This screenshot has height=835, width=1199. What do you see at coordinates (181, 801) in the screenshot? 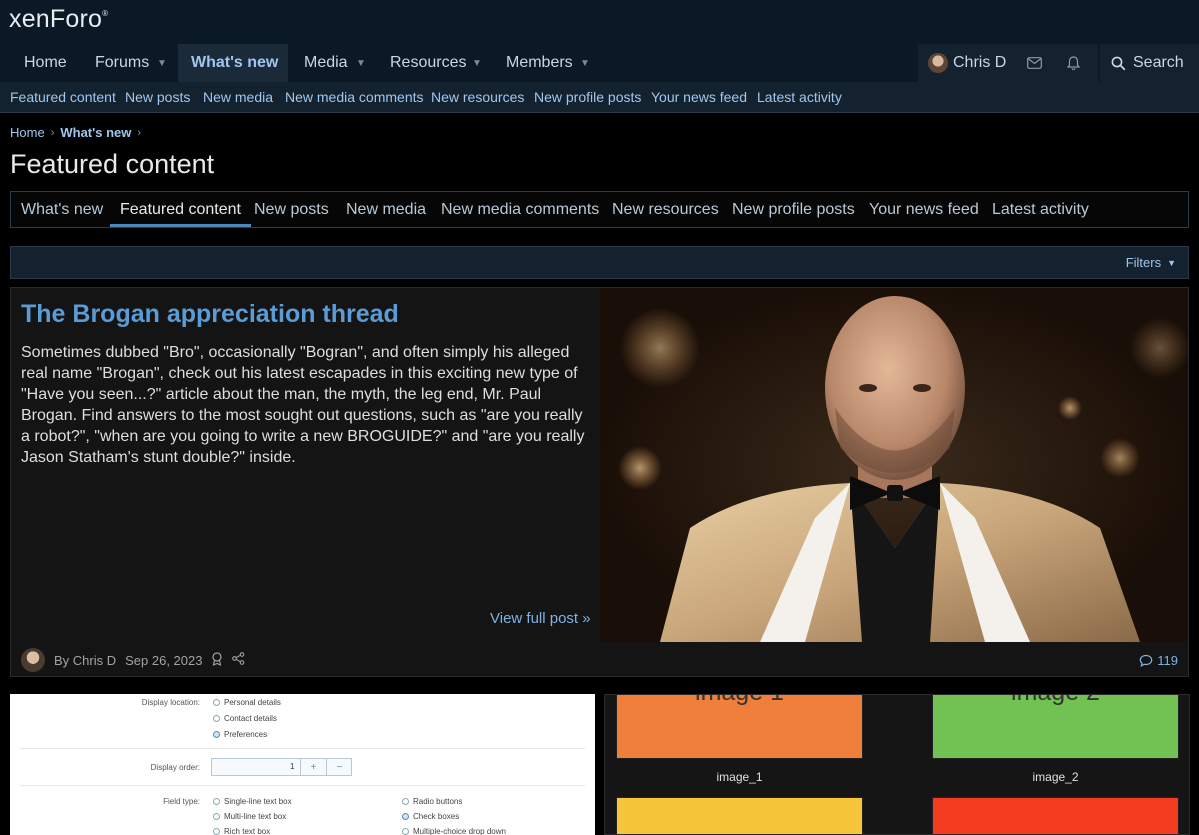
I see `field-type-label: Field type:` at bounding box center [181, 801].